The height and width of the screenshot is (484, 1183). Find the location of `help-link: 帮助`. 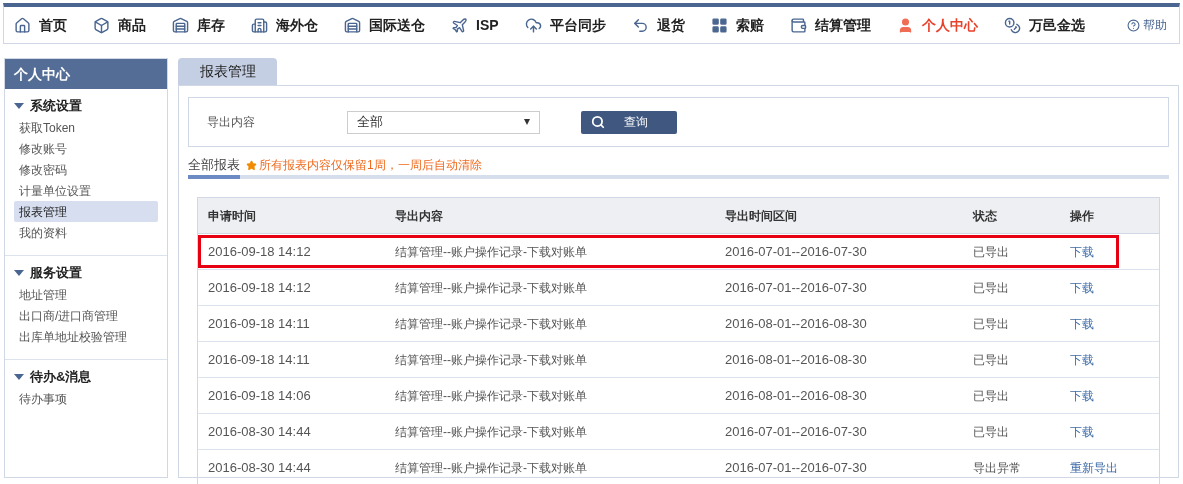

help-link: 帮助 is located at coordinates (1155, 25).